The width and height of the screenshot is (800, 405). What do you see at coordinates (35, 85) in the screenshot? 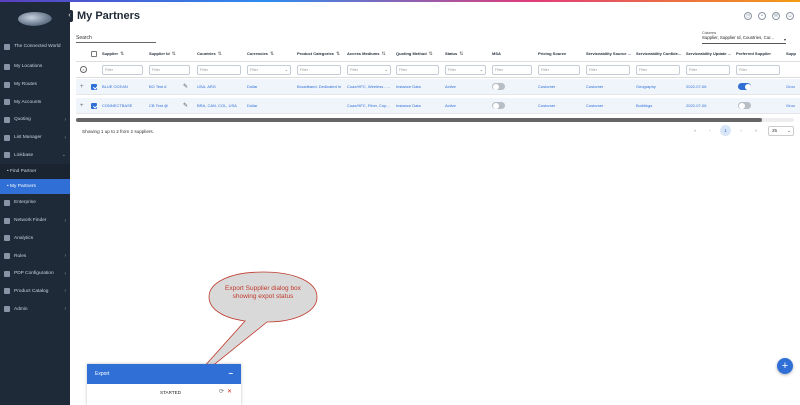
I see `sidebar-item-my-routes: My Routes` at bounding box center [35, 85].